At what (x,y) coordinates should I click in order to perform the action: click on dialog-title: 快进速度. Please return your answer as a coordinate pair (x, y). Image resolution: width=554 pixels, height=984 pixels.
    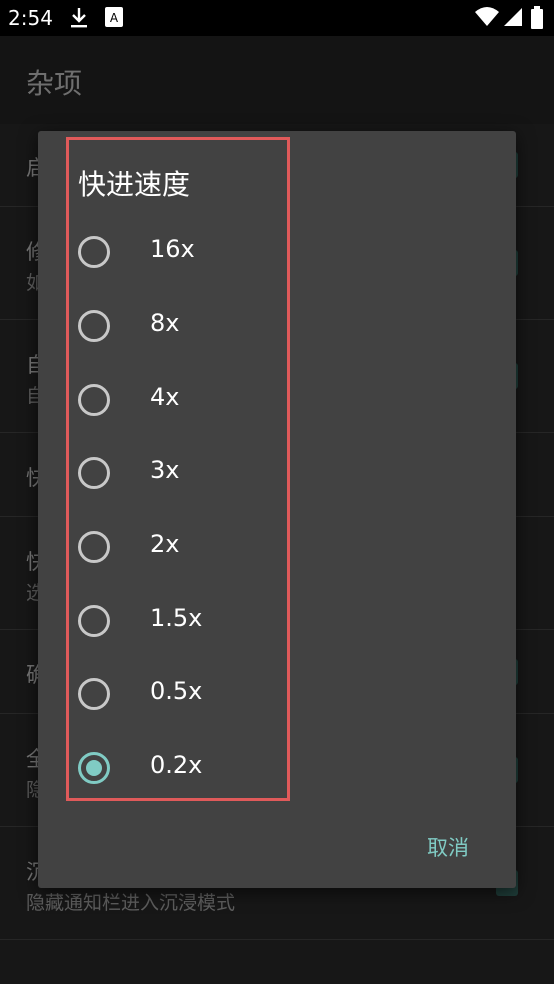
    Looking at the image, I should click on (134, 184).